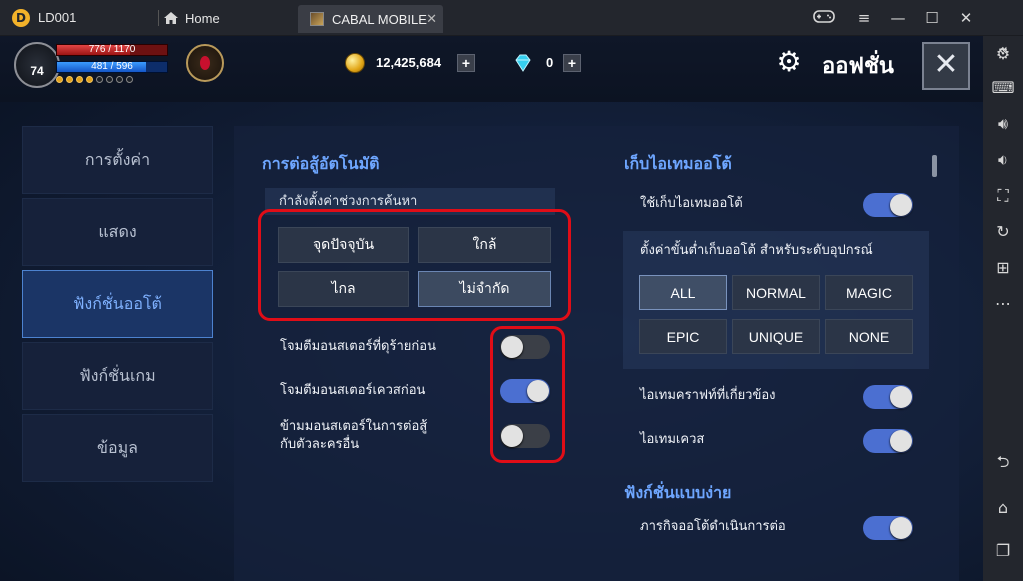 This screenshot has height=581, width=1023. What do you see at coordinates (550, 62) in the screenshot?
I see `gem-amount: 0` at bounding box center [550, 62].